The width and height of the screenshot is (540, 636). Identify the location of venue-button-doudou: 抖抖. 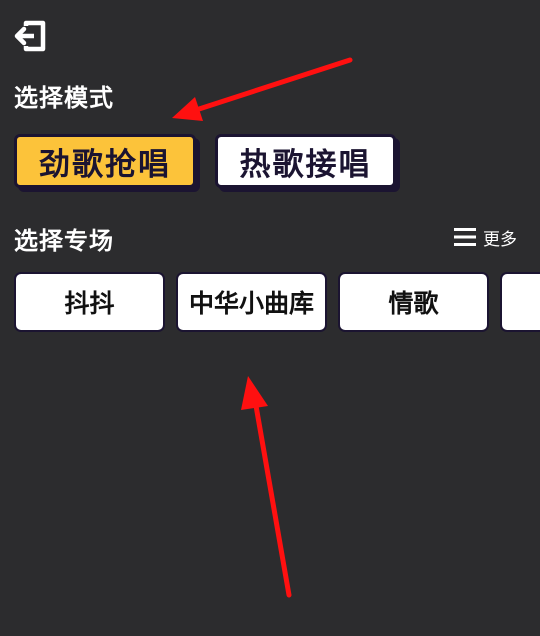
(89, 302).